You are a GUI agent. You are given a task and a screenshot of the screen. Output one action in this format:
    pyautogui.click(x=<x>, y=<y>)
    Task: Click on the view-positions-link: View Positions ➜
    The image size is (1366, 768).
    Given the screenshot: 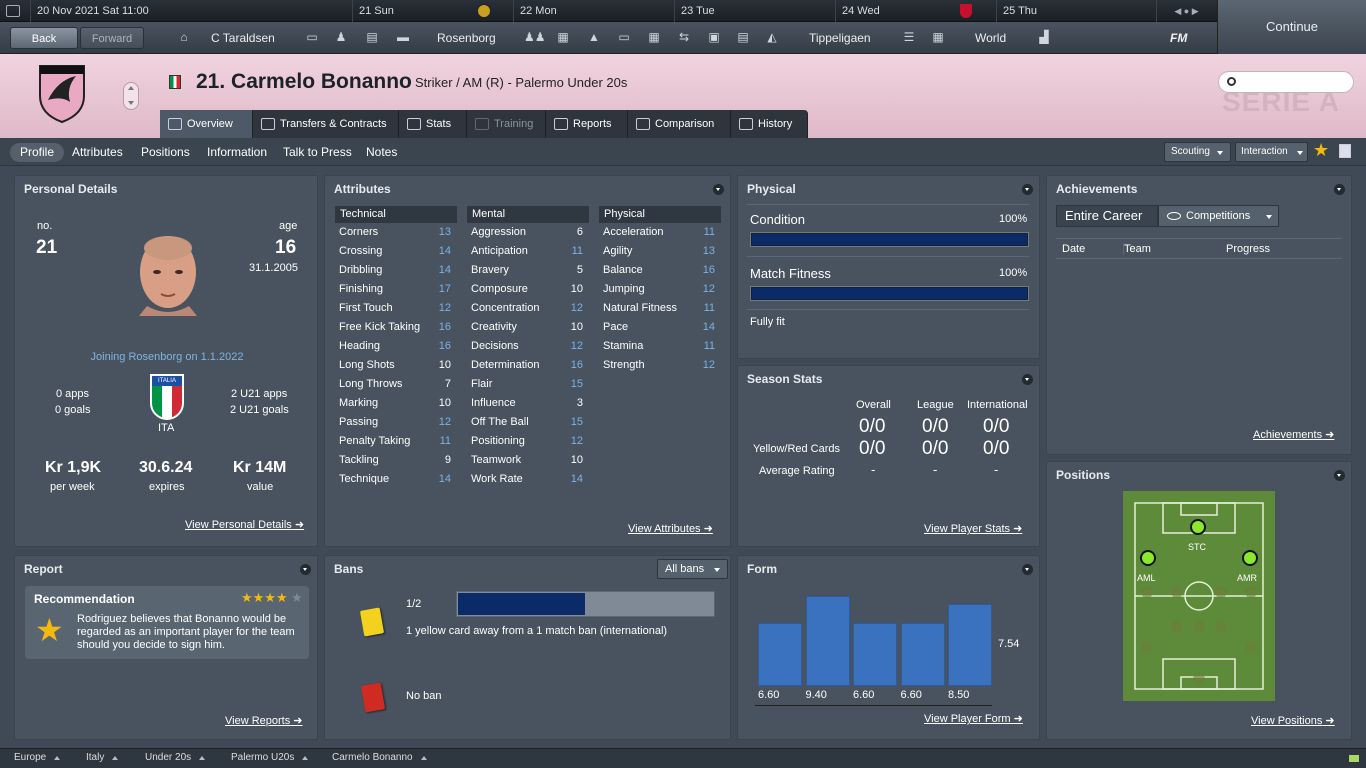 What is the action you would take?
    pyautogui.click(x=1293, y=720)
    